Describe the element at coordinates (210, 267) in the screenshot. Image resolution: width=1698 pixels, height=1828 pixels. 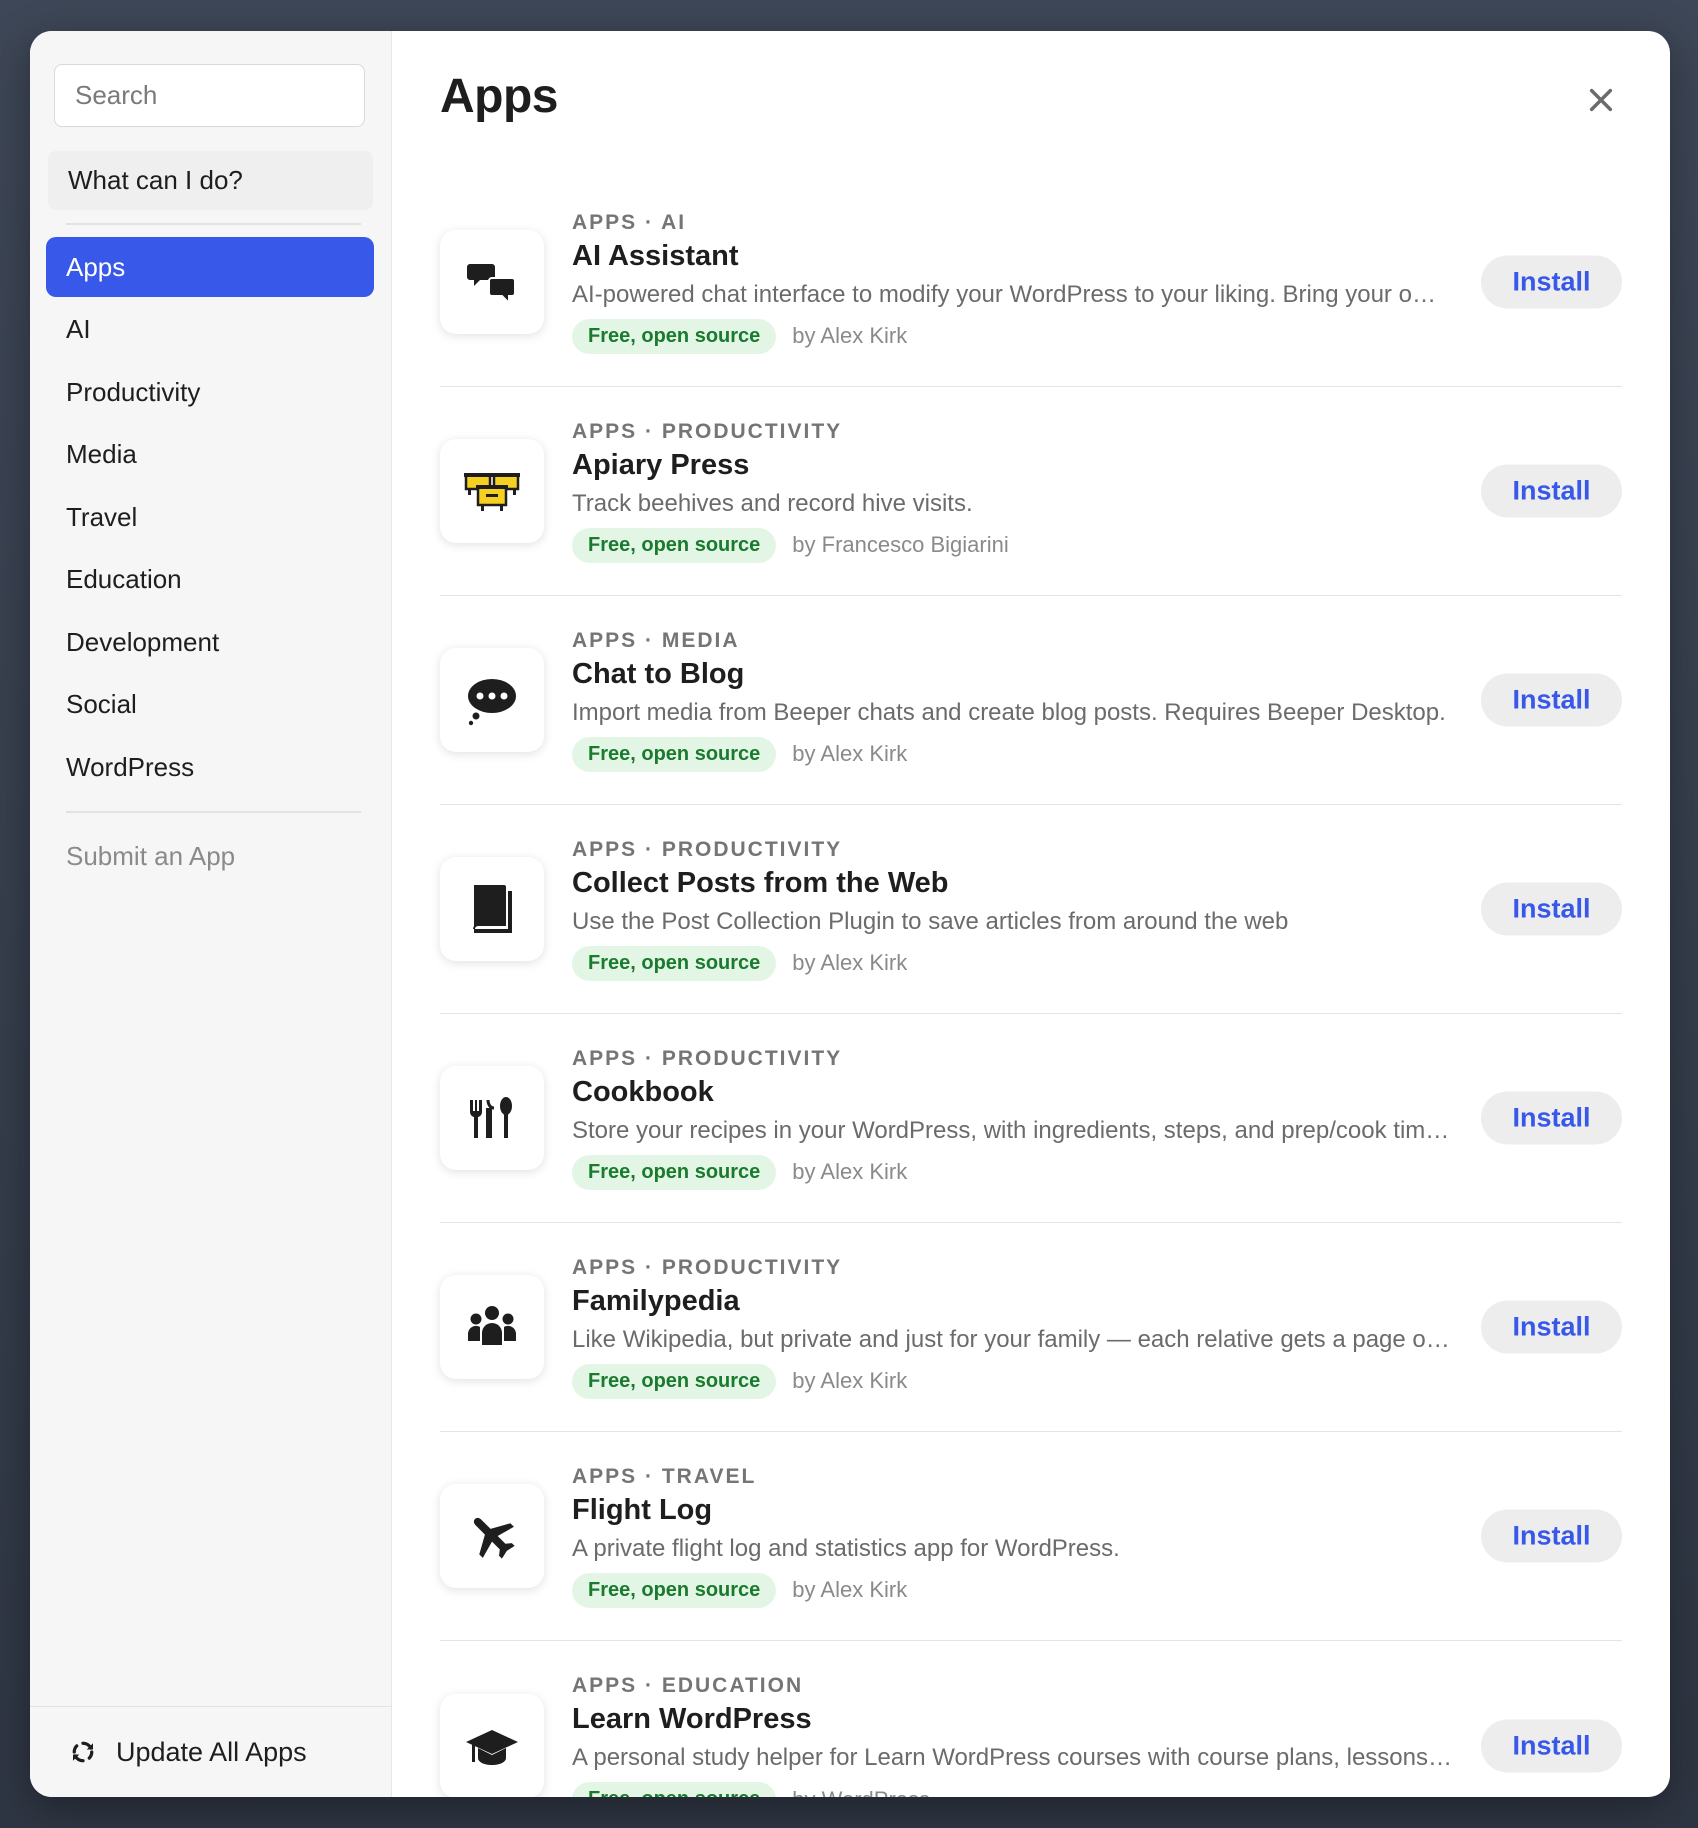
I see `sidebar-item-apps: Apps` at that location.